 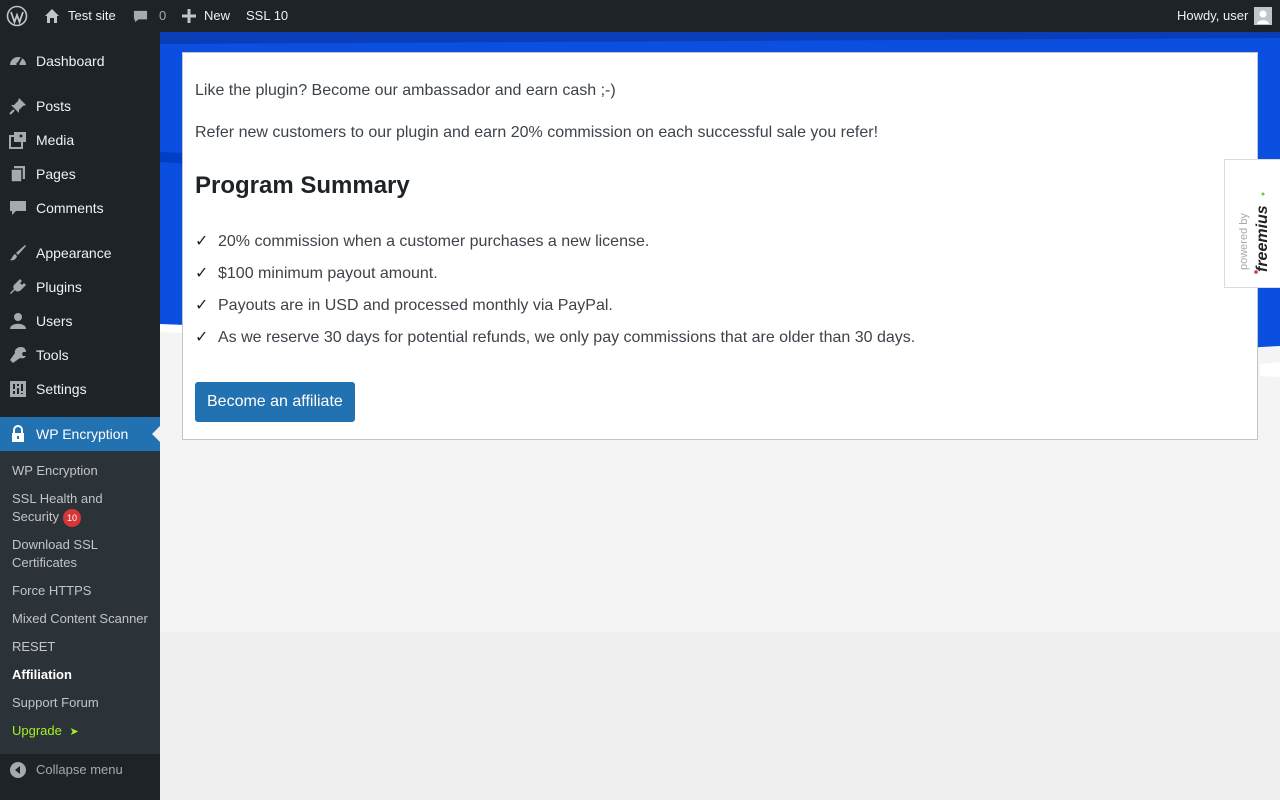 What do you see at coordinates (328, 273) in the screenshot?
I see `summary-item-text: $100 minimum payout amount.` at bounding box center [328, 273].